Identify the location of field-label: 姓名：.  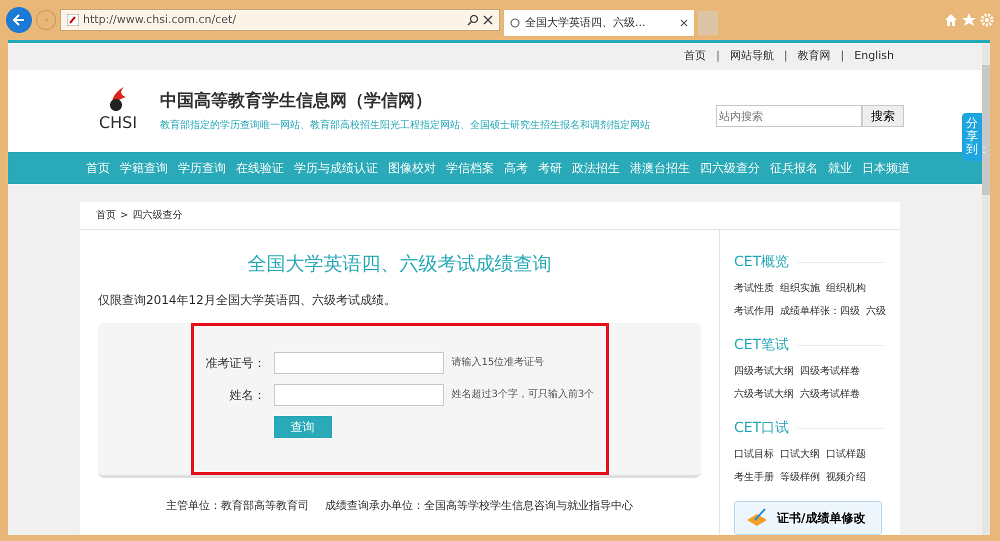
(247, 395).